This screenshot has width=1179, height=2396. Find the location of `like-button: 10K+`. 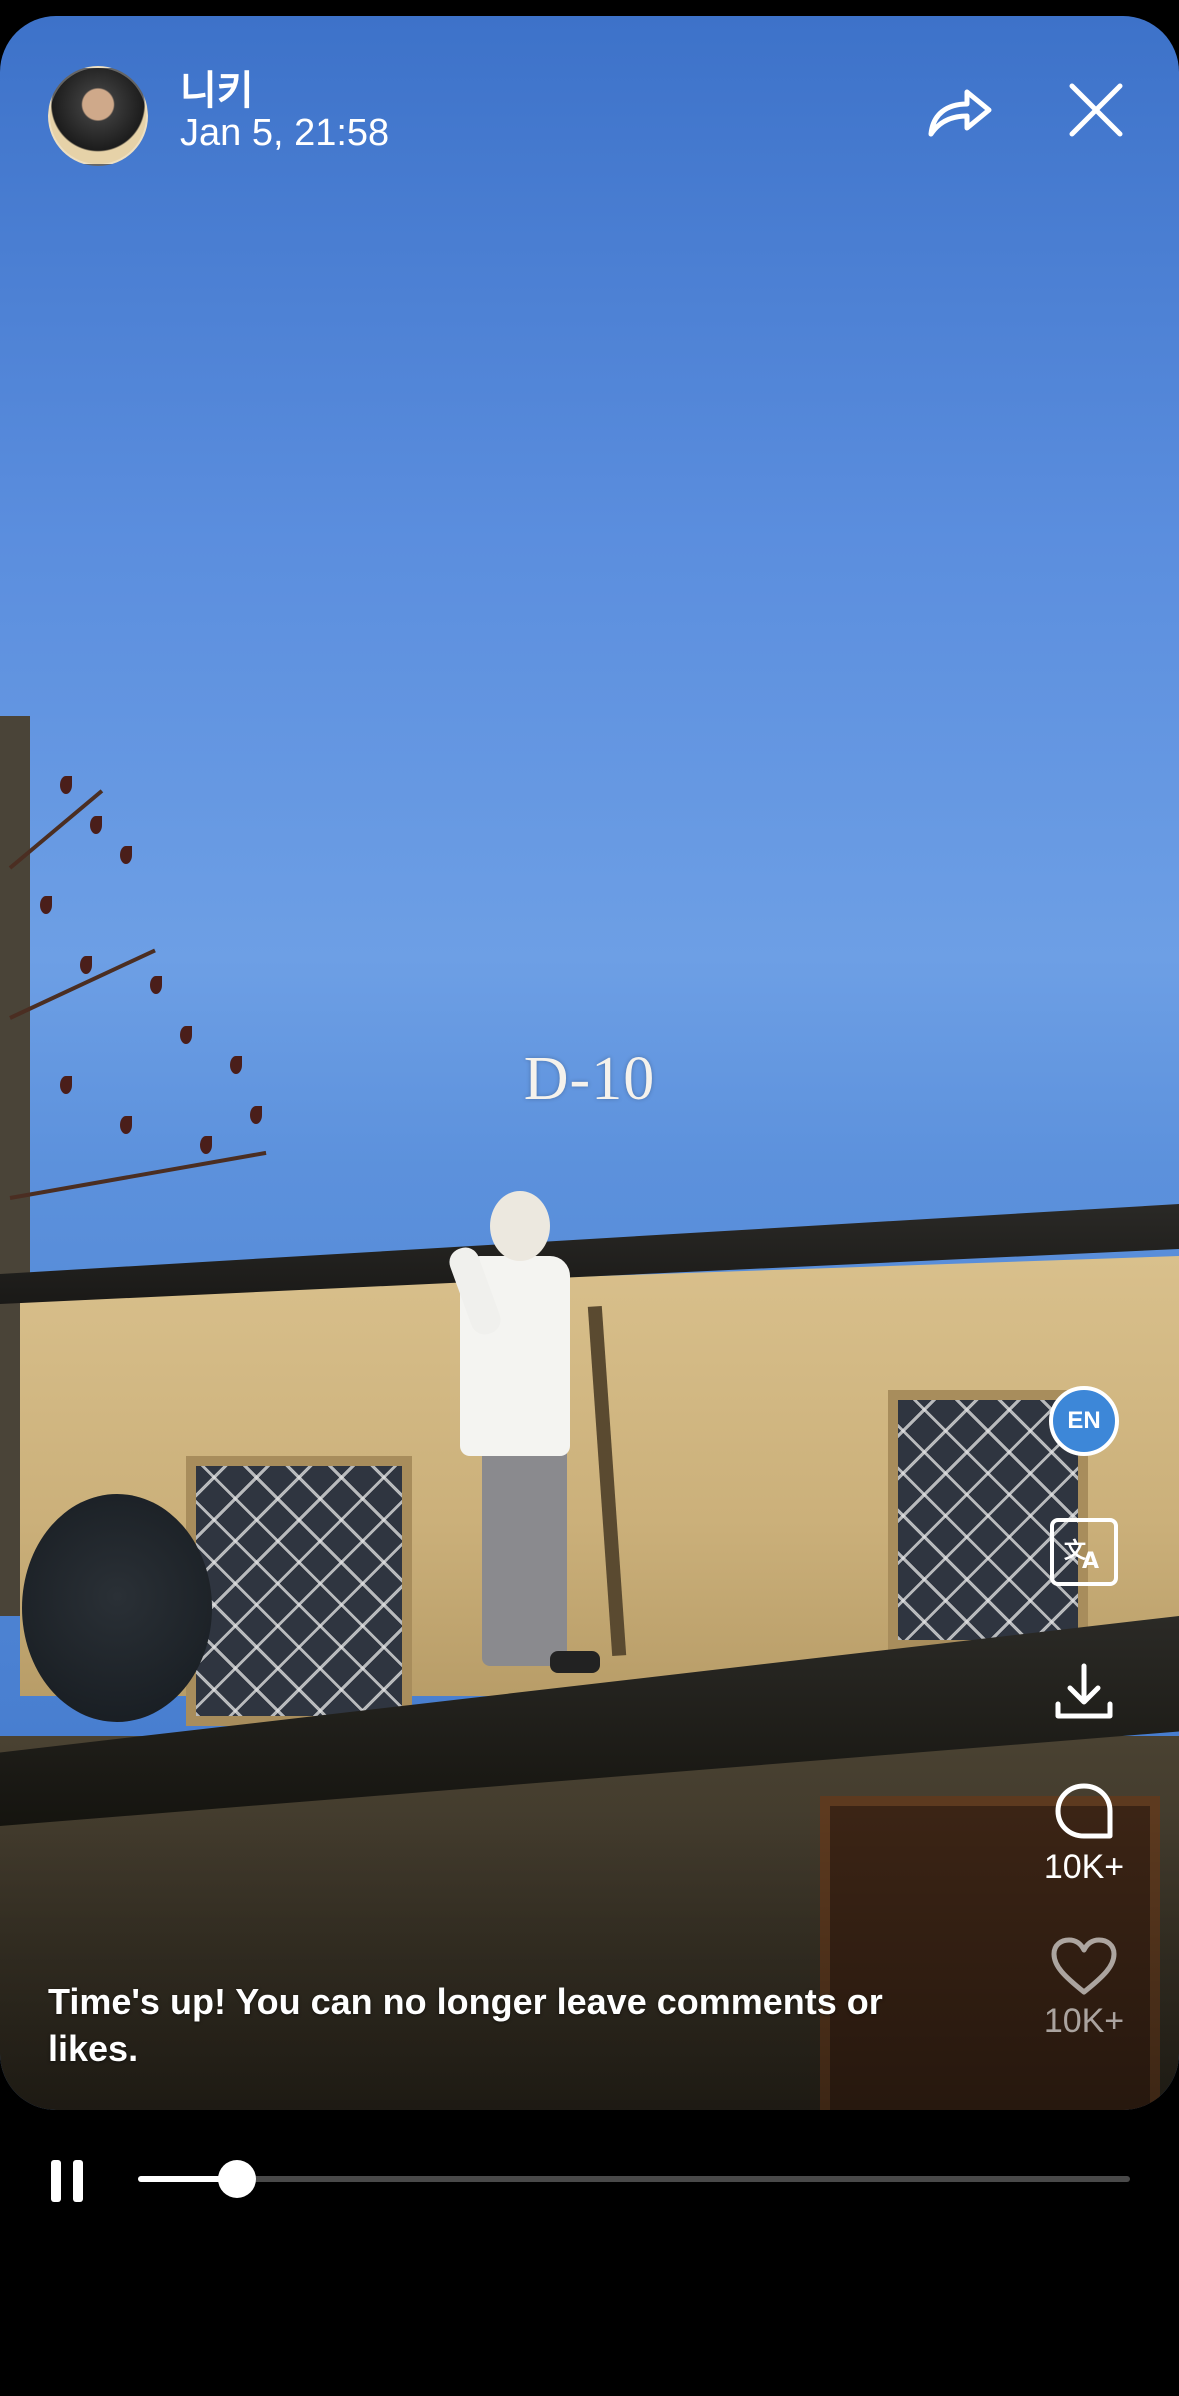

like-button: 10K+ is located at coordinates (1084, 1988).